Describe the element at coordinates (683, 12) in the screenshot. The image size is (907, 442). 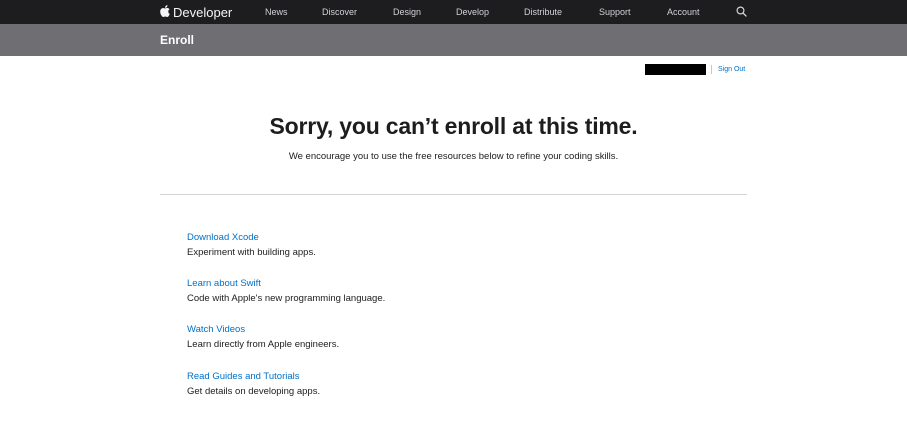
I see `nav-item-account: Account` at that location.